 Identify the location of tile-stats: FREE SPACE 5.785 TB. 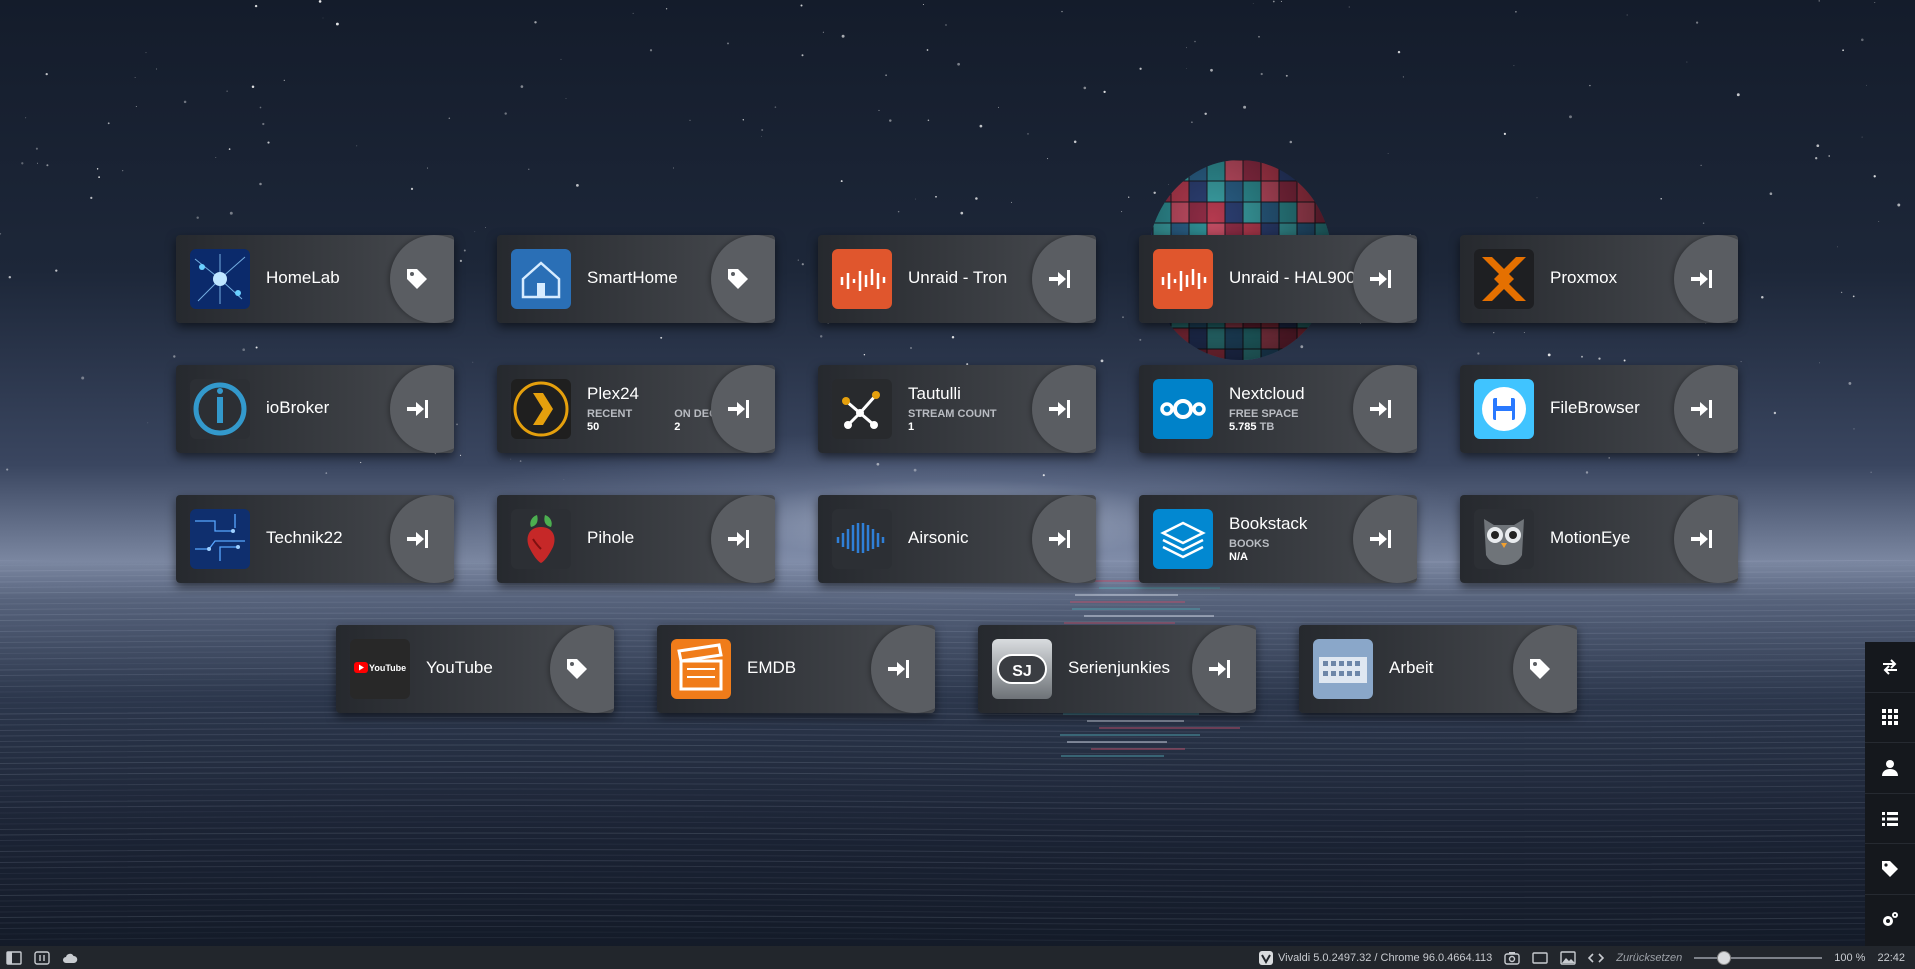
(1263, 420).